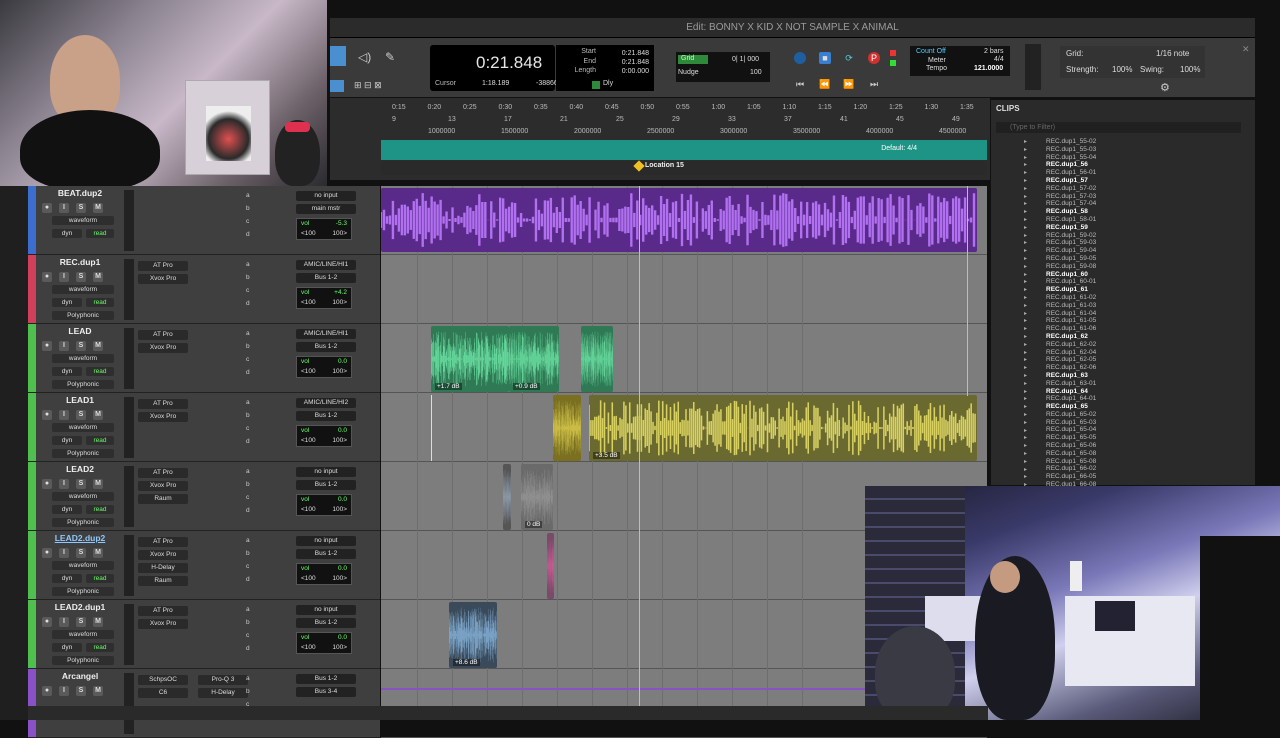 This screenshot has width=1280, height=738. What do you see at coordinates (80, 538) in the screenshot?
I see `track-name: LEAD2.dup2` at bounding box center [80, 538].